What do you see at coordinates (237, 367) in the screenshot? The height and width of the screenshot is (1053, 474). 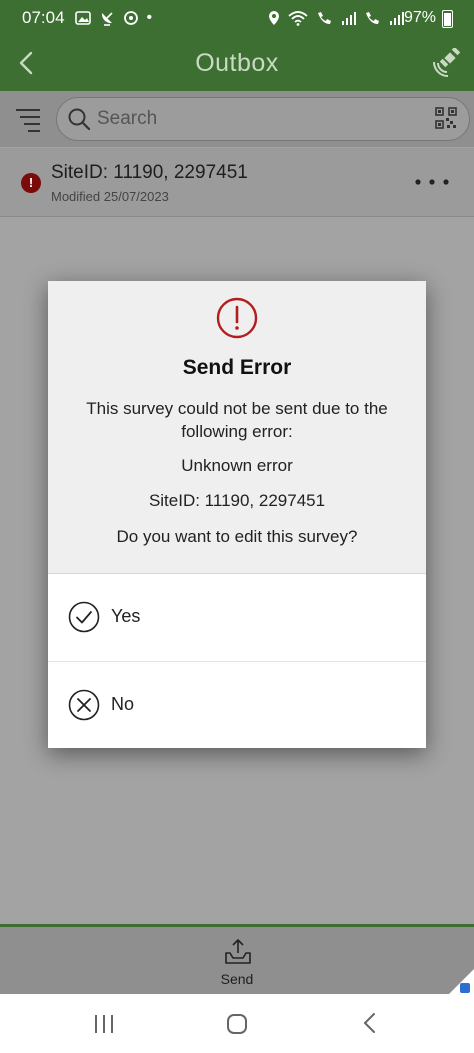 I see `dialog-title: Send Error` at bounding box center [237, 367].